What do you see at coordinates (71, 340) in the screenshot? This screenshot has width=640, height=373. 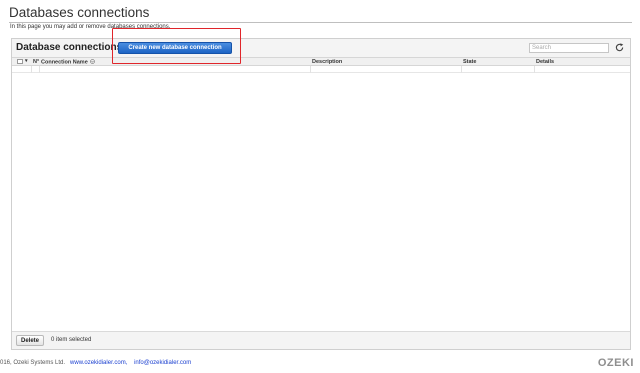 I see `selected-count: 0 item selected` at bounding box center [71, 340].